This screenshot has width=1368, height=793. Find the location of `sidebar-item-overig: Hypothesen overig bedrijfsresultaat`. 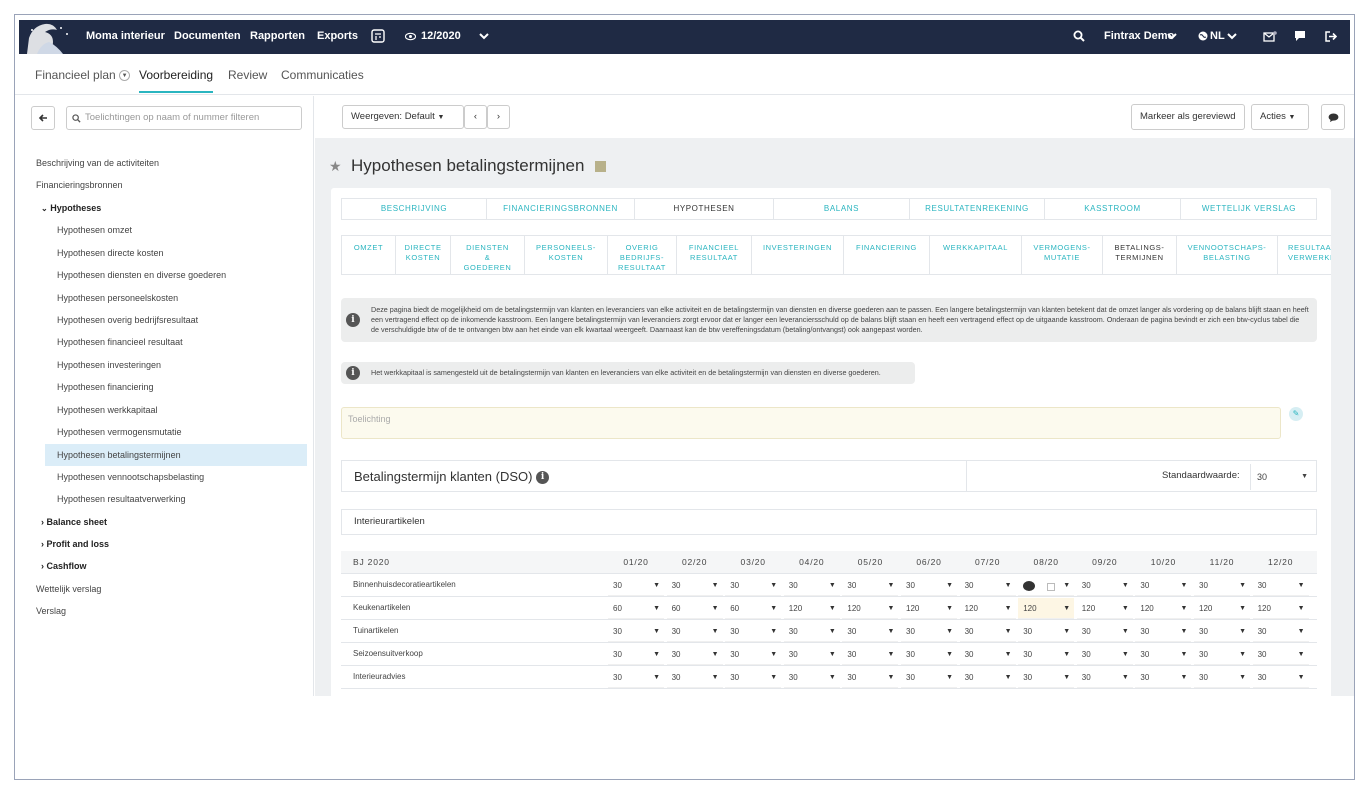

sidebar-item-overig: Hypothesen overig bedrijfsresultaat is located at coordinates (127, 320).